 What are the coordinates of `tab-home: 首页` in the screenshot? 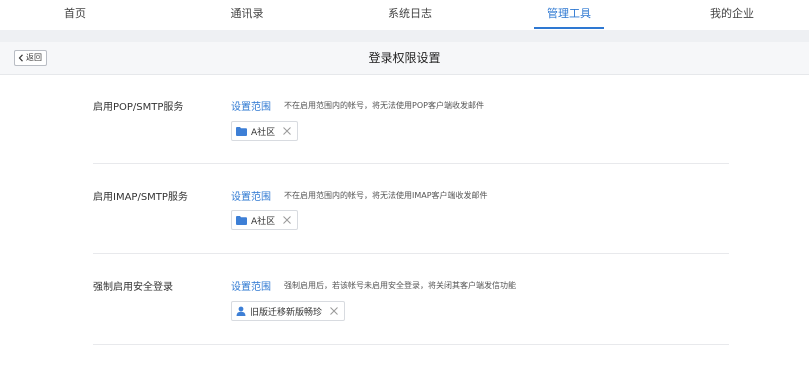 It's located at (75, 15).